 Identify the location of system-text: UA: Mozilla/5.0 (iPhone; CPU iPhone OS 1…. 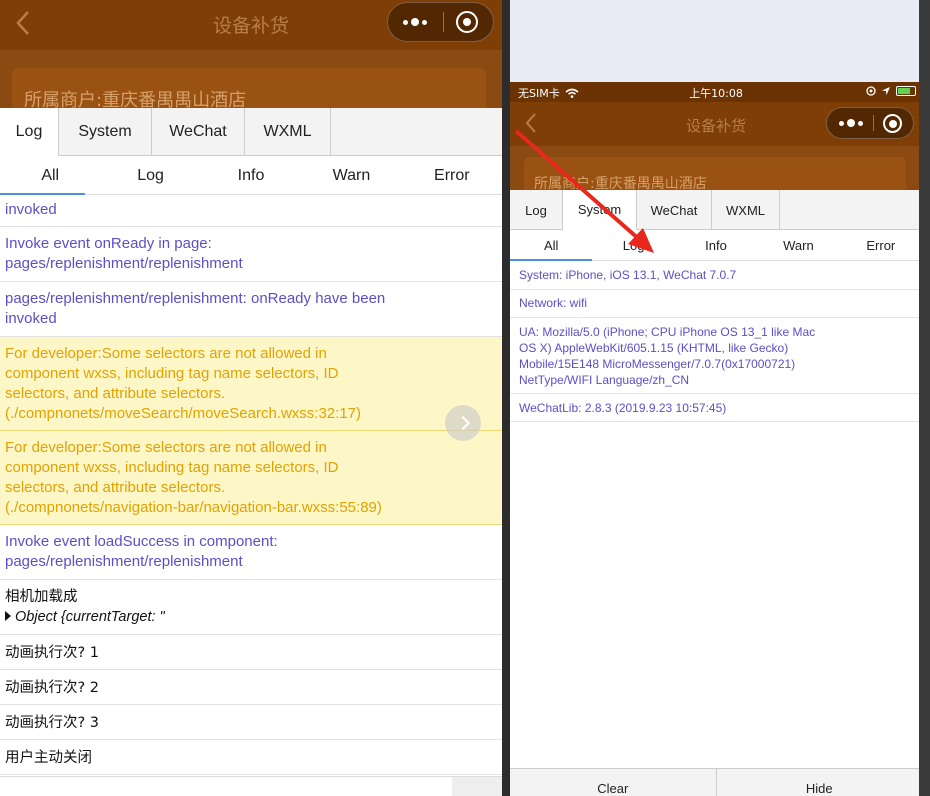
(667, 332).